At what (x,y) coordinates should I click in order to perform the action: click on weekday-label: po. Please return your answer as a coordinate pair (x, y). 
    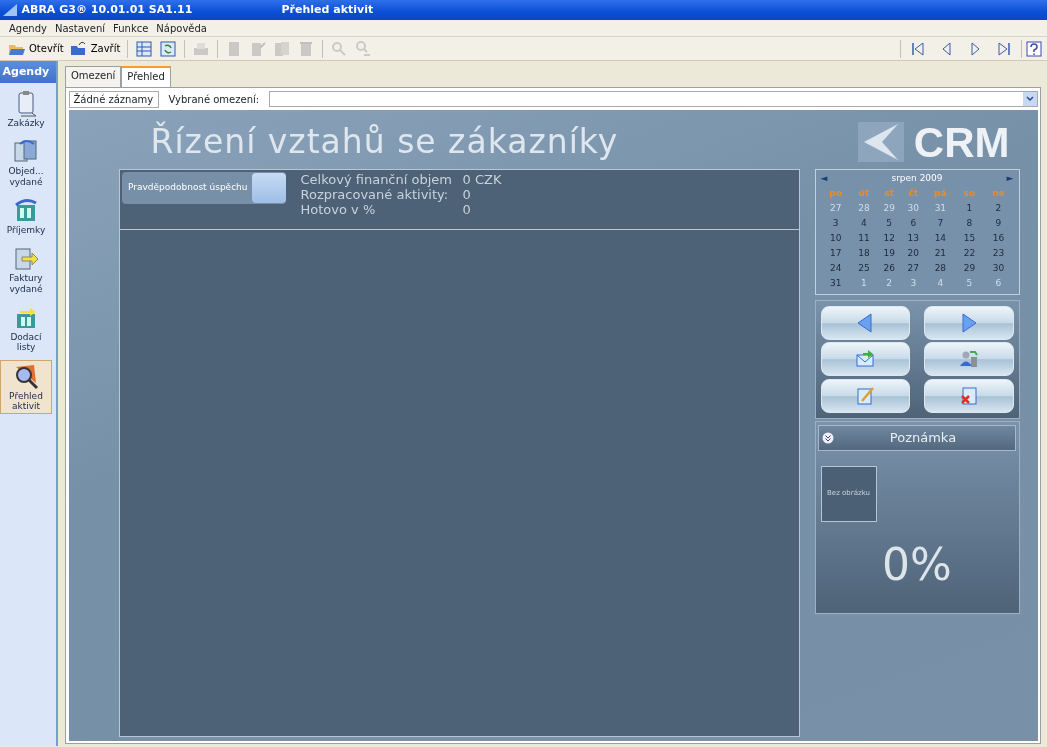
    Looking at the image, I should click on (835, 193).